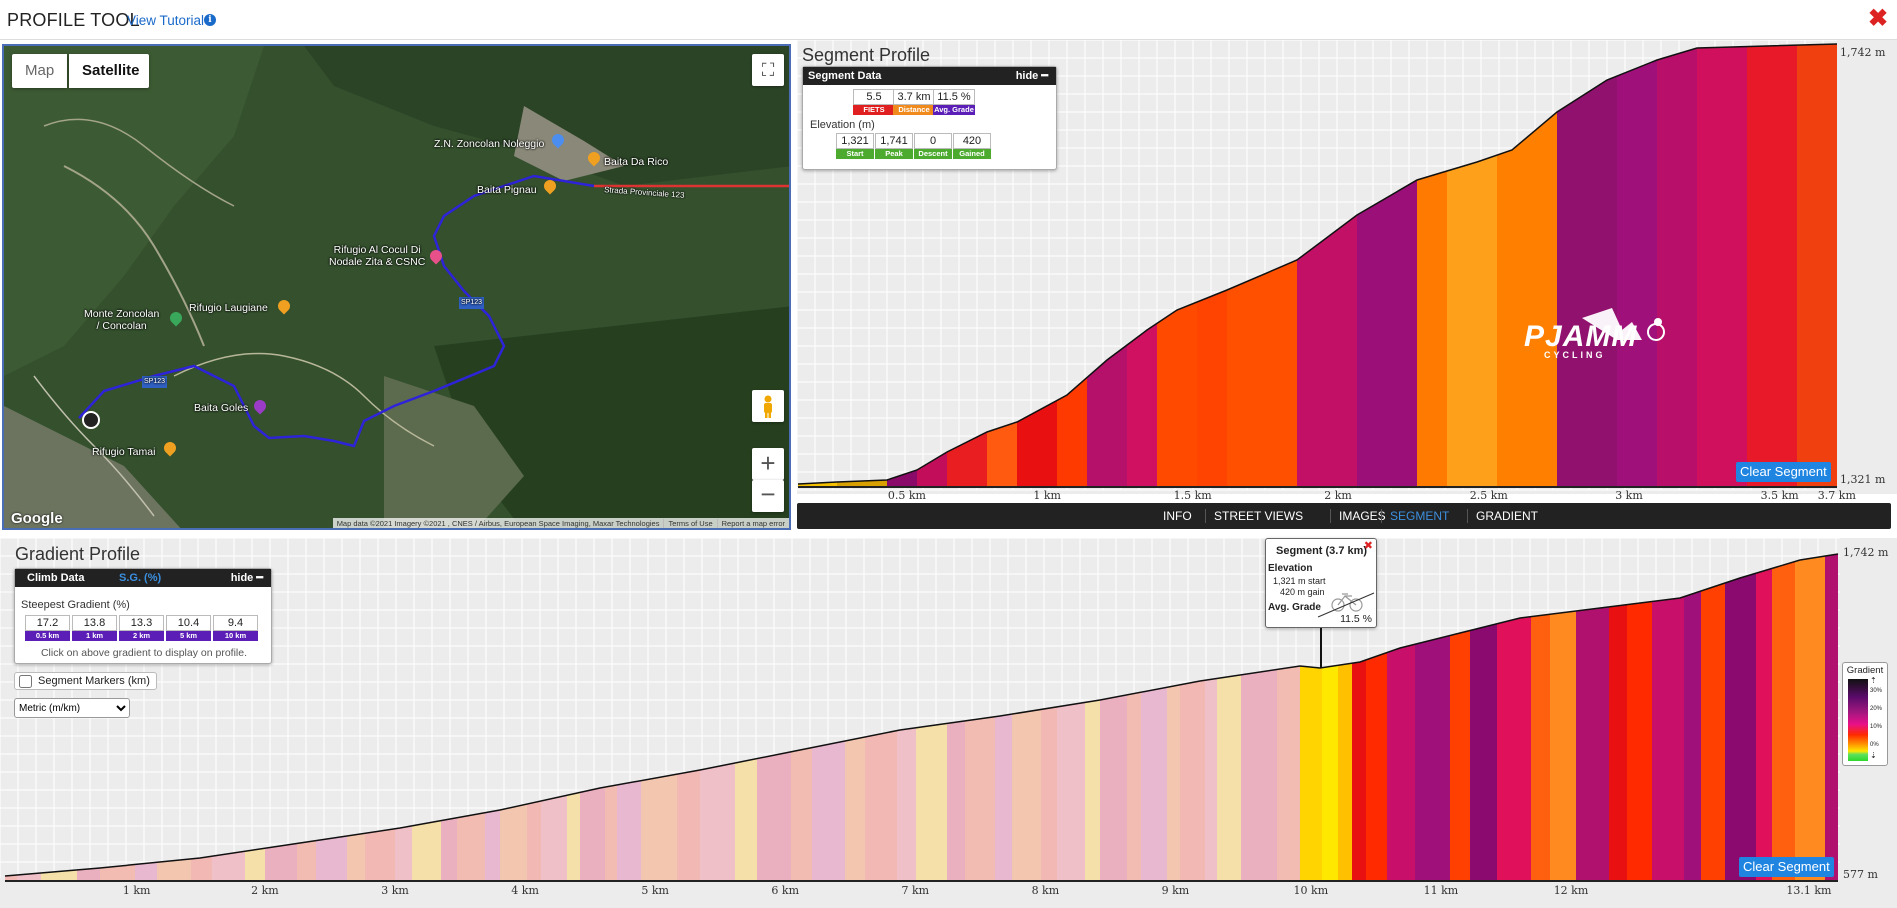 The height and width of the screenshot is (908, 1897). Describe the element at coordinates (690, 523) in the screenshot. I see `terms-of-use-link: Terms of Use` at that location.